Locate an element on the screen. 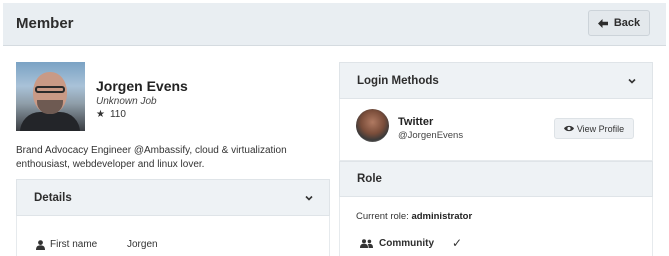  field-first-name: First name is located at coordinates (66, 244).